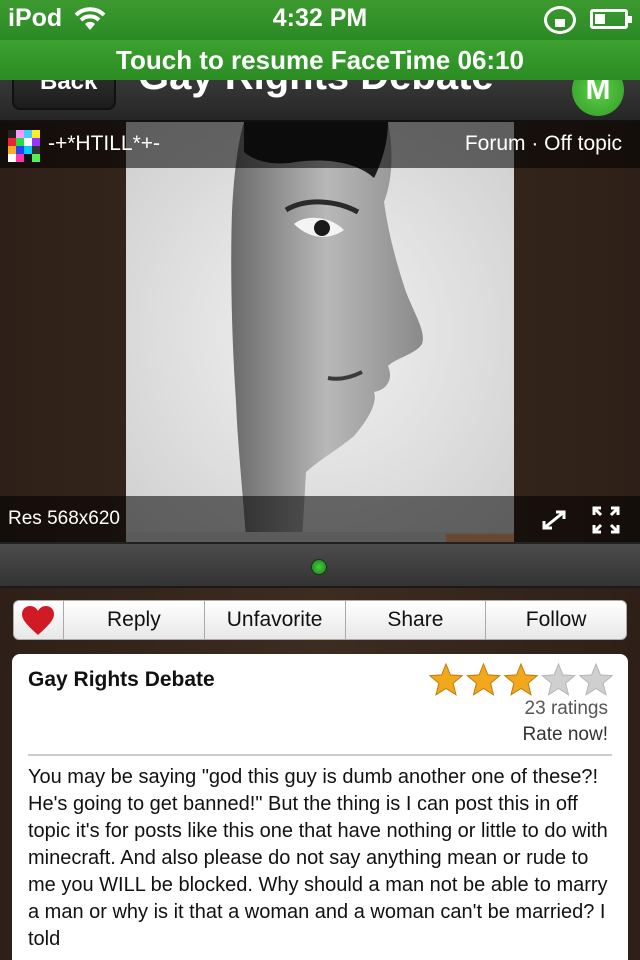  Describe the element at coordinates (556, 620) in the screenshot. I see `follow-button: Follow` at that location.